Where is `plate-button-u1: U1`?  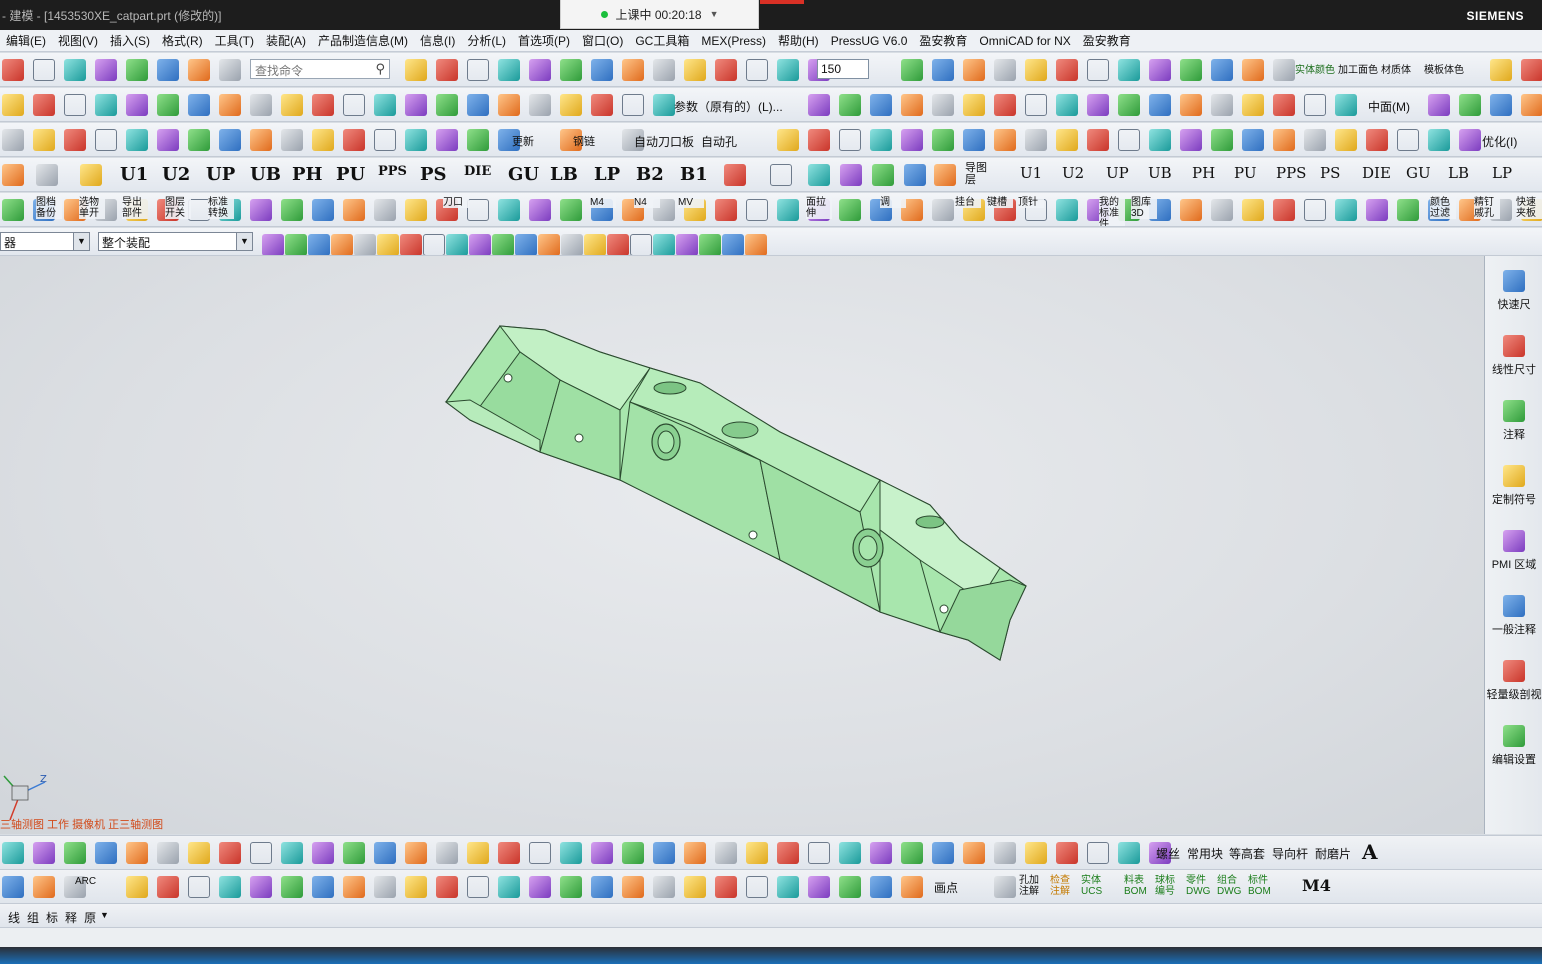 plate-button-u1: U1 is located at coordinates (134, 174).